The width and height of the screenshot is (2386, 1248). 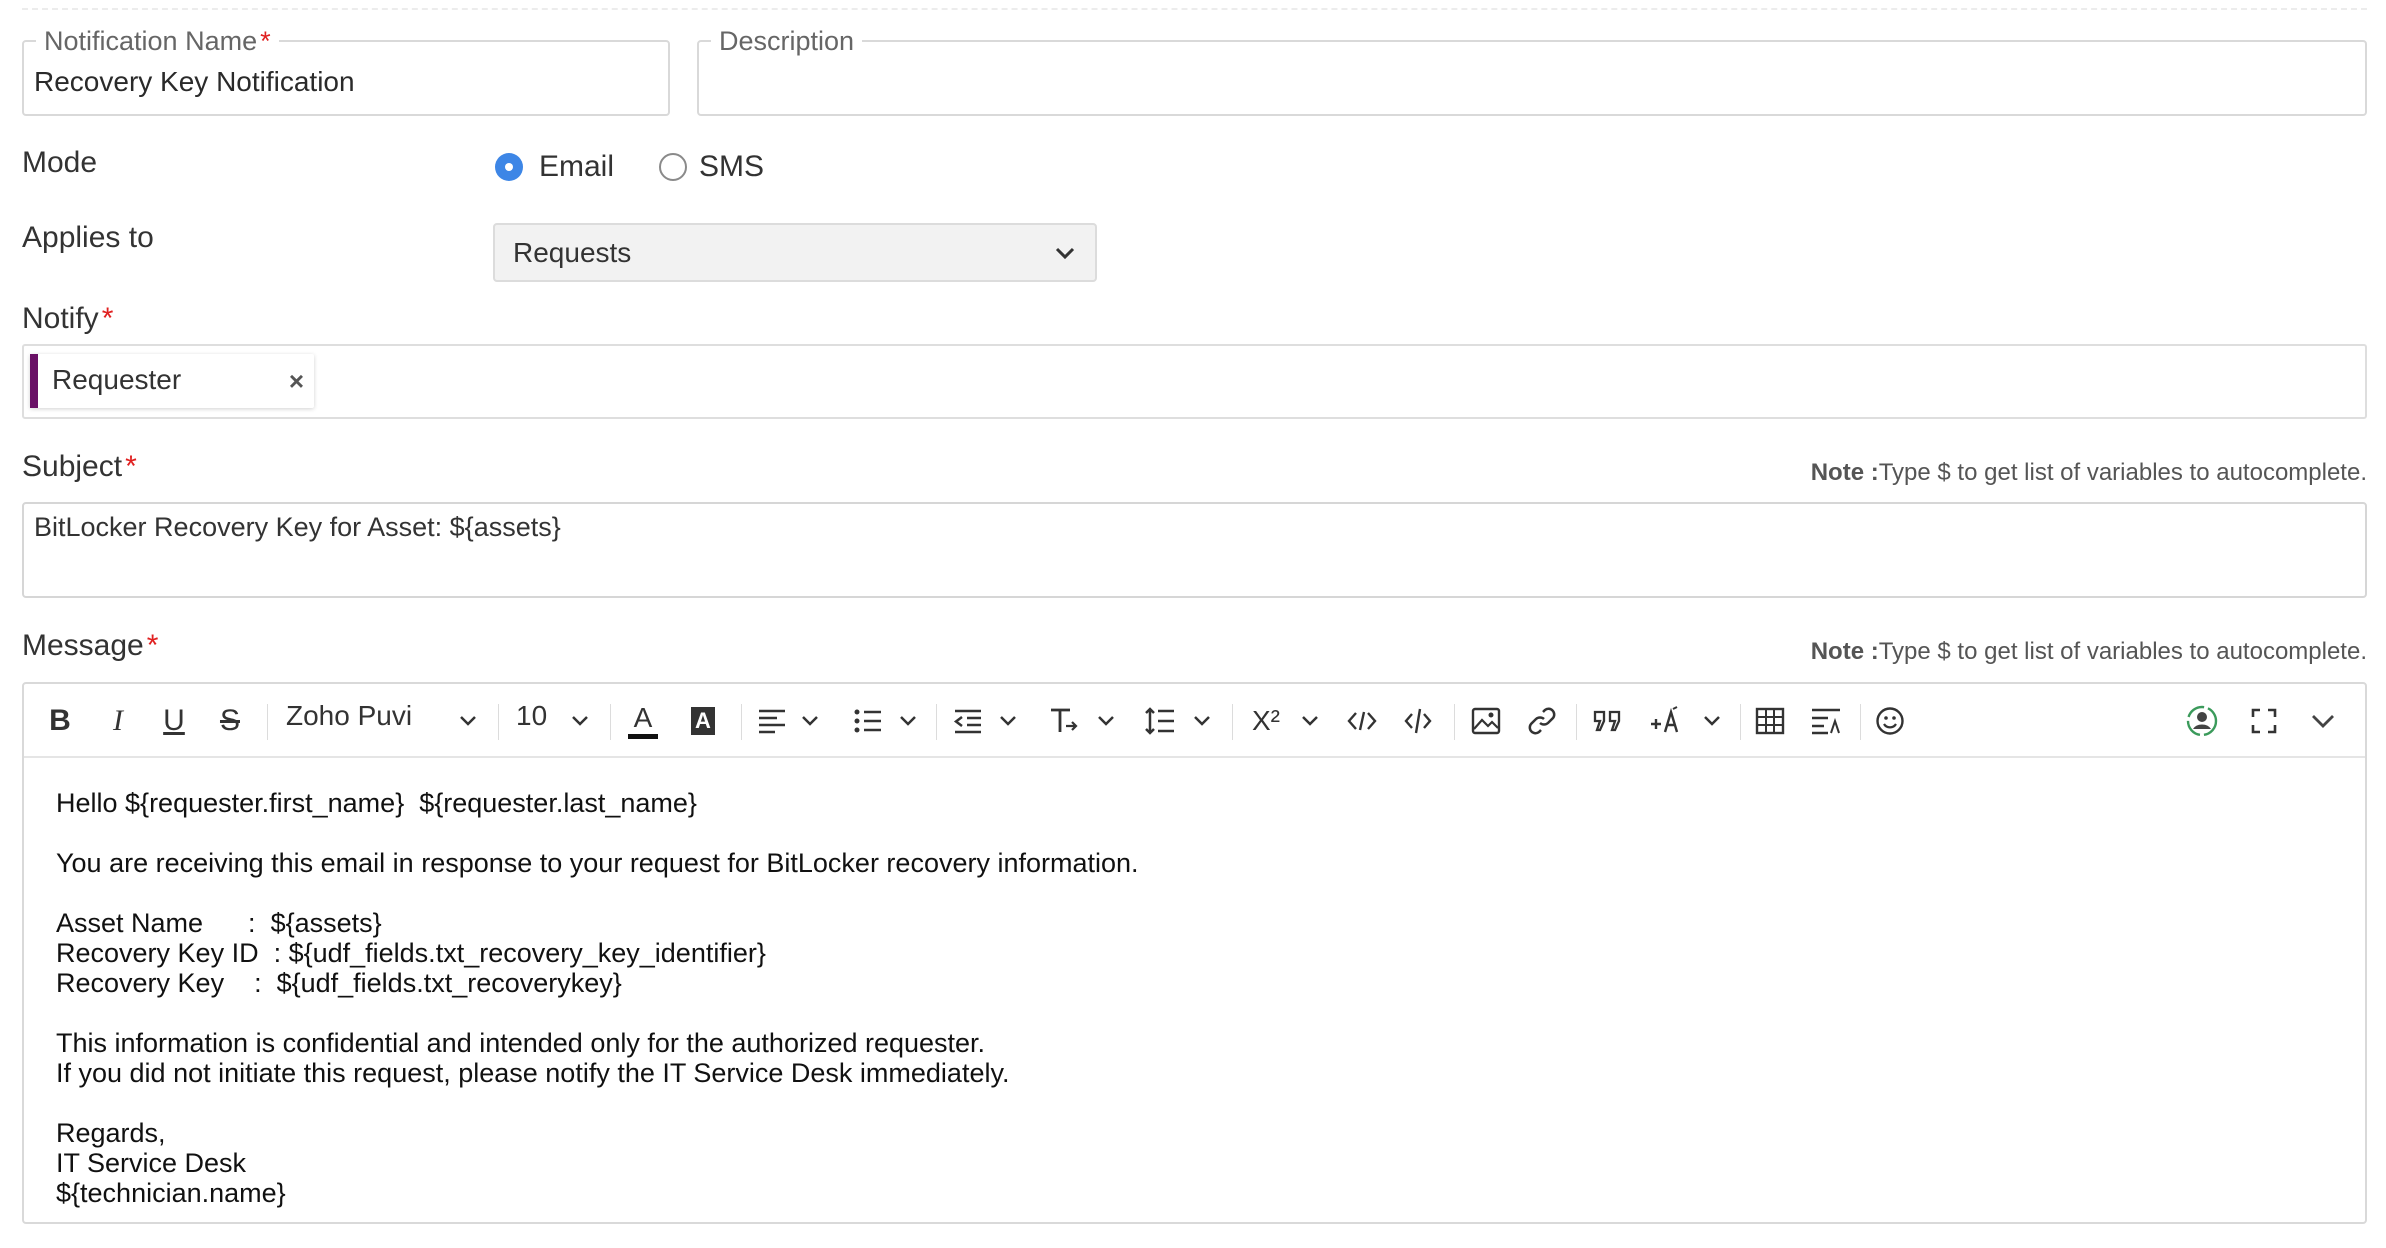 I want to click on notification-name-label: Notification Name *, so click(x=157, y=41).